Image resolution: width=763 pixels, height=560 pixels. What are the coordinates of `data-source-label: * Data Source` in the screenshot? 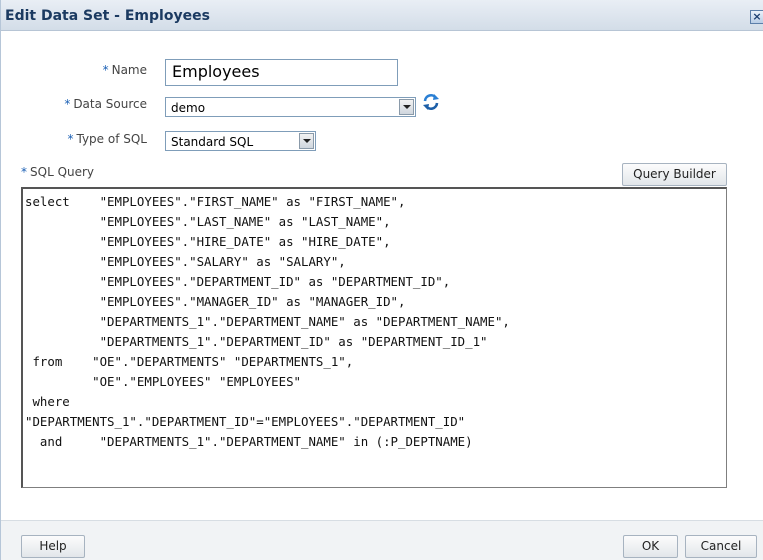 It's located at (94, 104).